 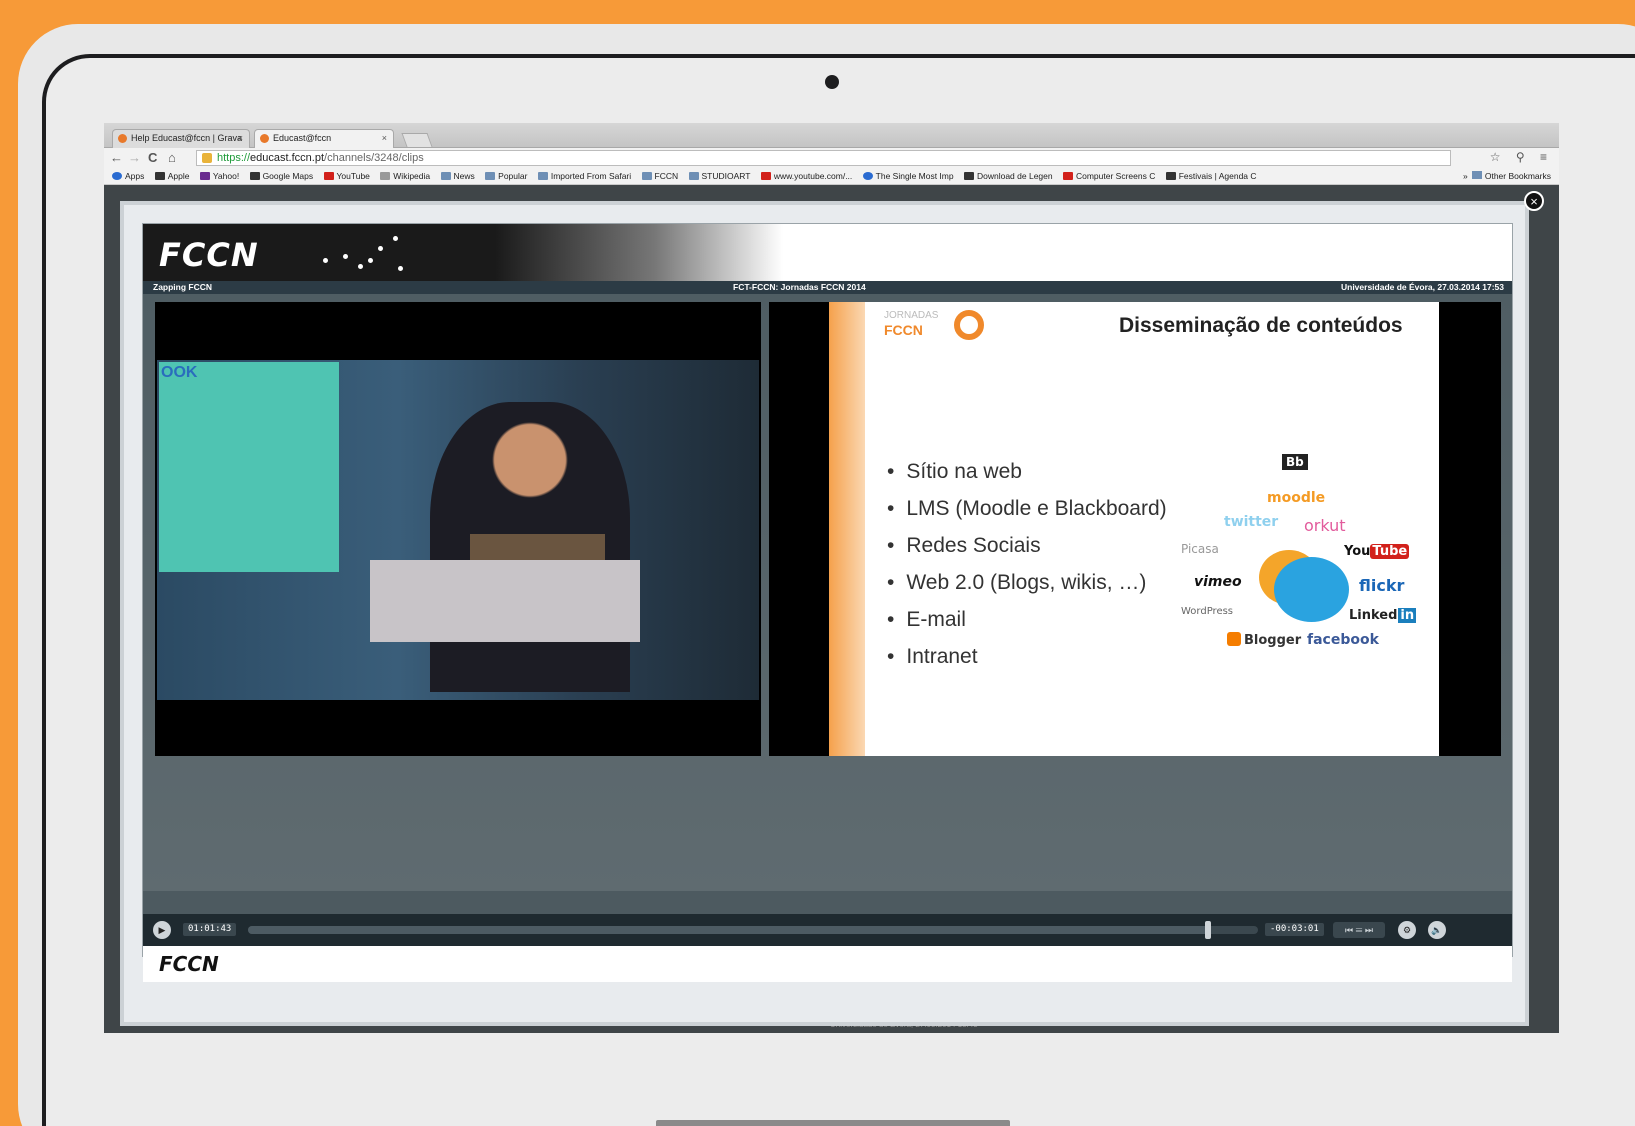 I want to click on fccn-footer-logo: FCCN, so click(x=189, y=964).